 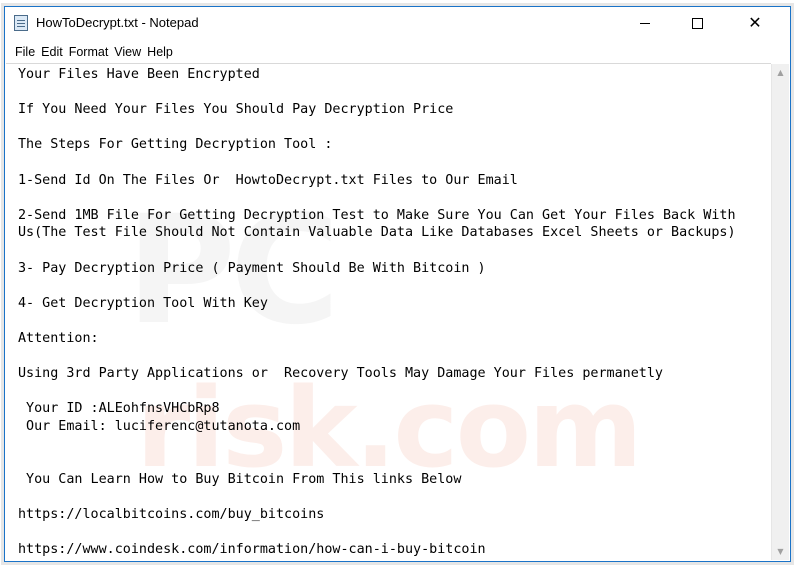 I want to click on text-line: The Steps For Getting Decryption Tool :, so click(x=175, y=145).